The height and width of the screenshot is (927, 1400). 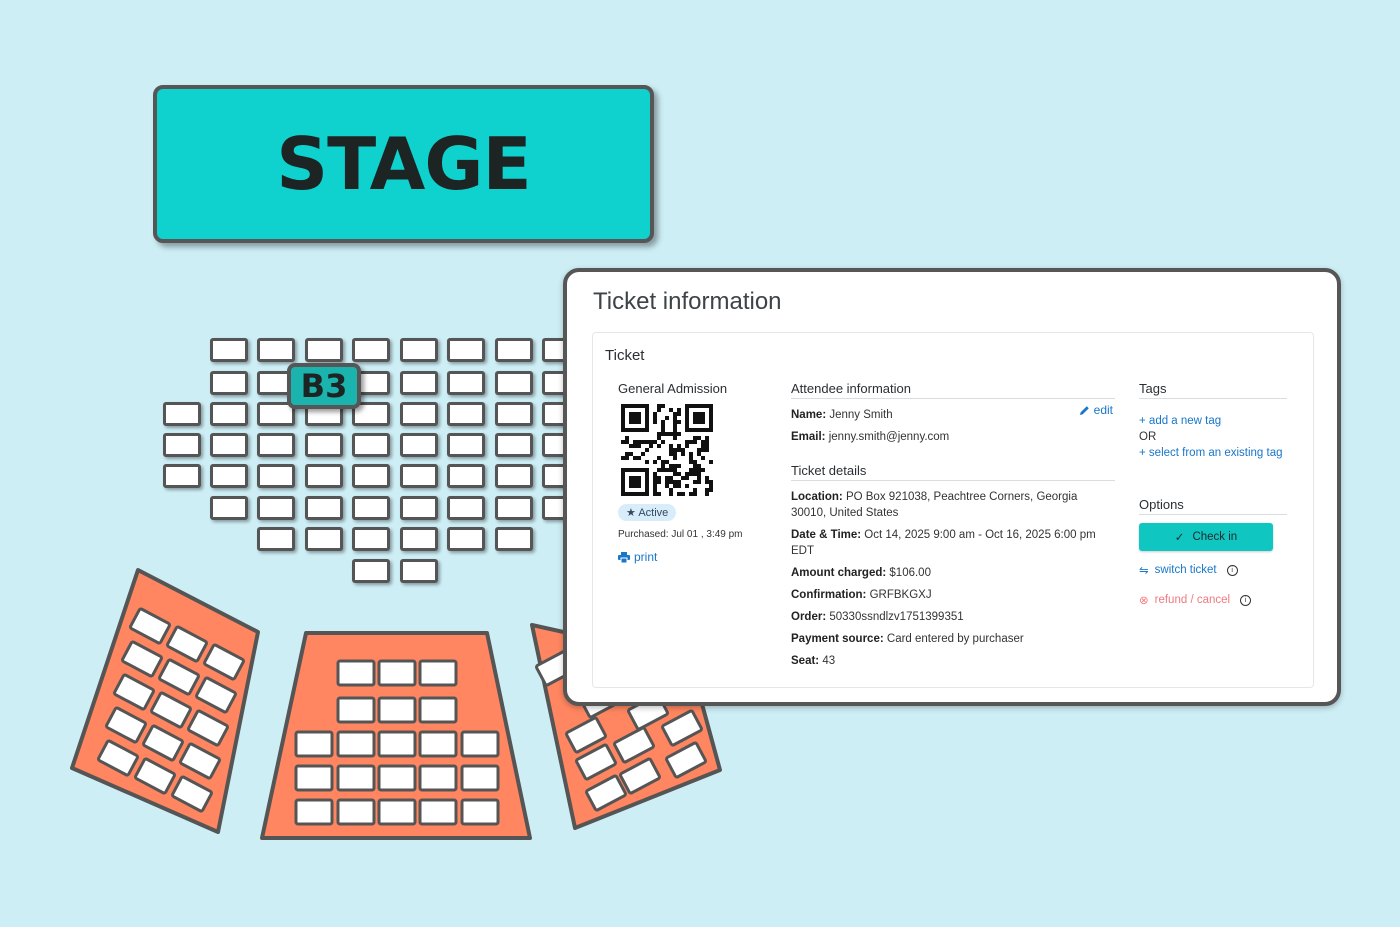 I want to click on attendee-email: jenny.smith@jenny.com, so click(x=889, y=437).